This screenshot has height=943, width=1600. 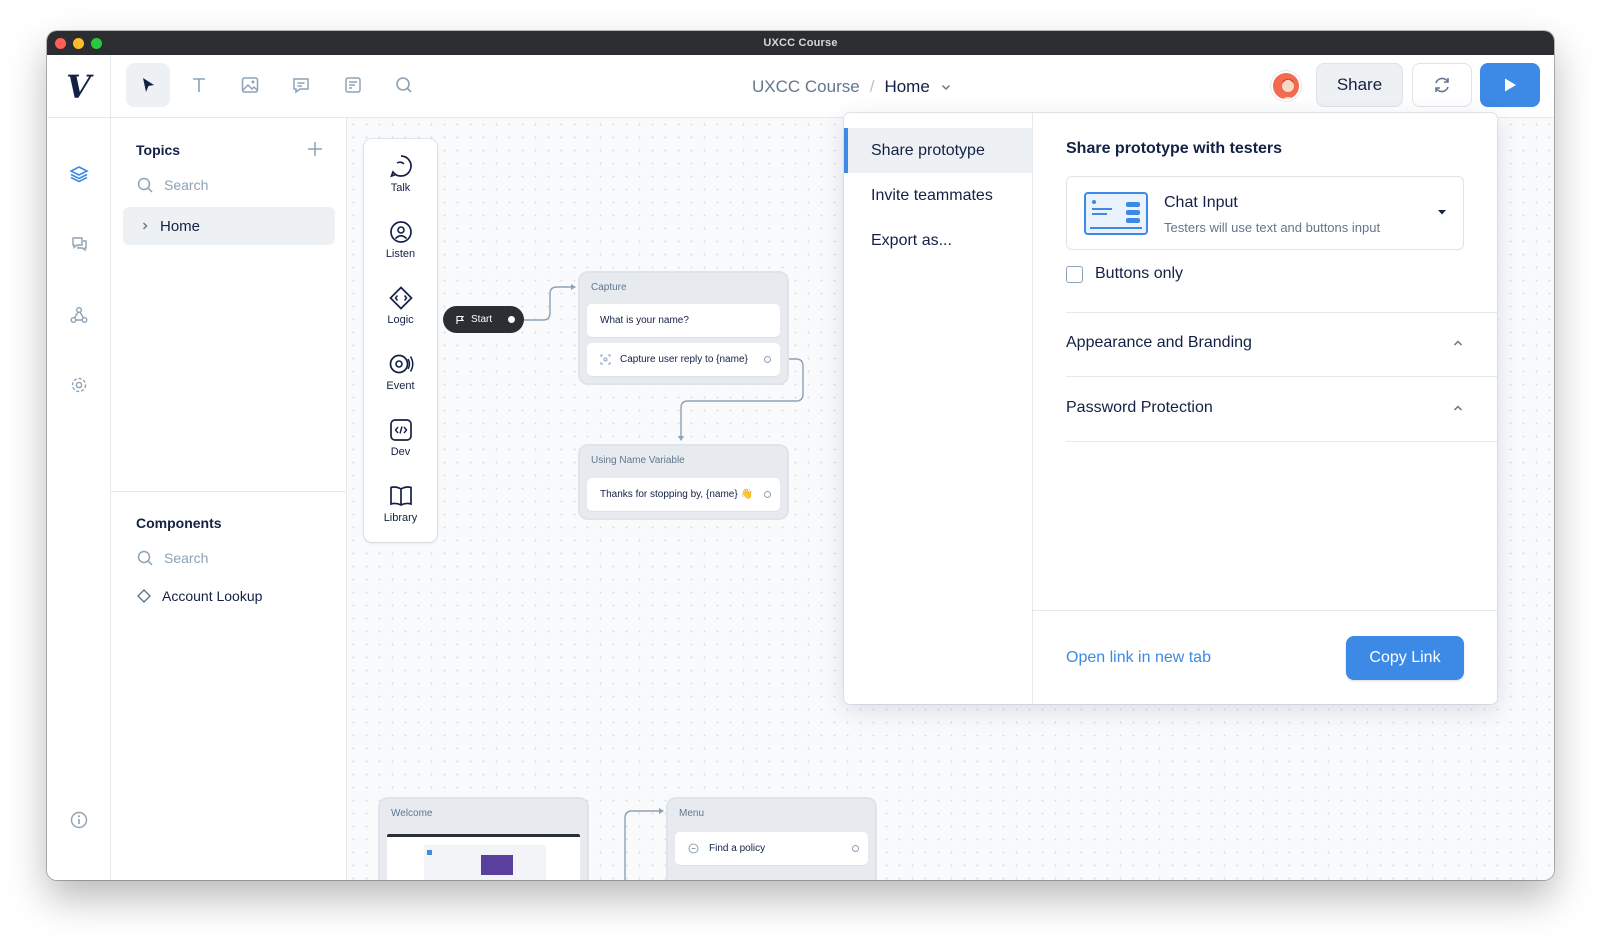 I want to click on topics-title: Topics, so click(x=158, y=150).